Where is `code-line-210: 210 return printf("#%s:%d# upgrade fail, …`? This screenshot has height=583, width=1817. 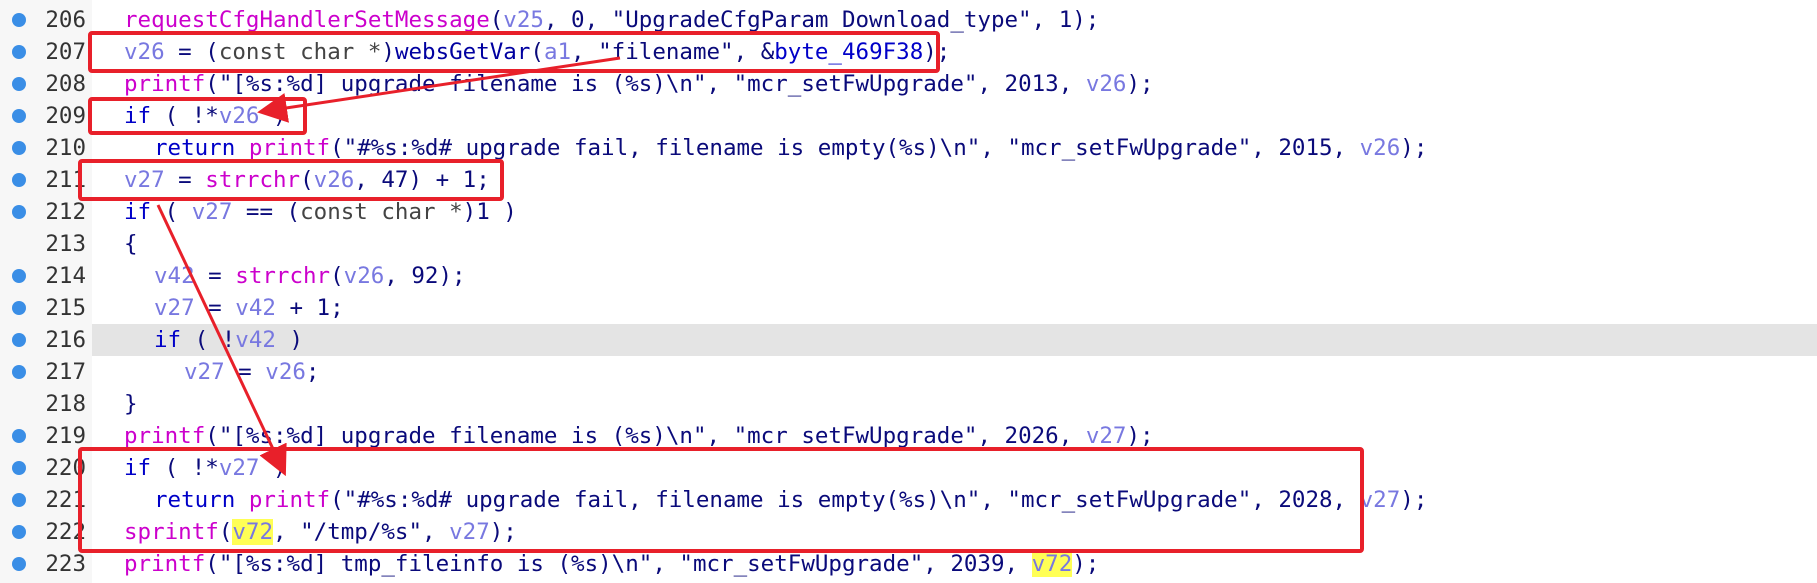 code-line-210: 210 return printf("#%s:%d# upgrade fail, … is located at coordinates (908, 148).